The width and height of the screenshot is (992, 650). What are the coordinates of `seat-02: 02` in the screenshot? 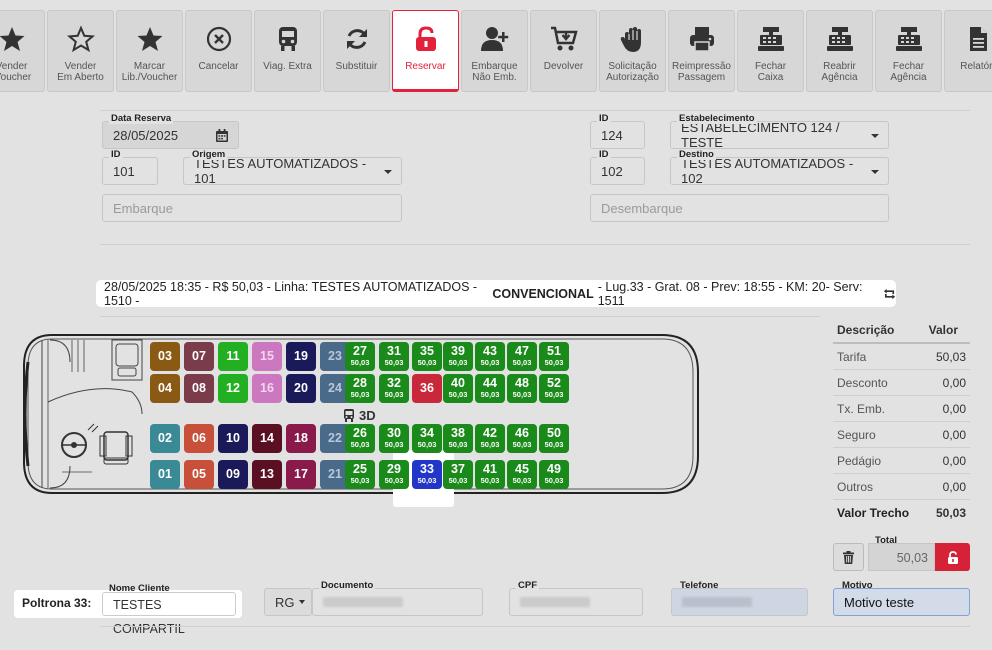 It's located at (165, 438).